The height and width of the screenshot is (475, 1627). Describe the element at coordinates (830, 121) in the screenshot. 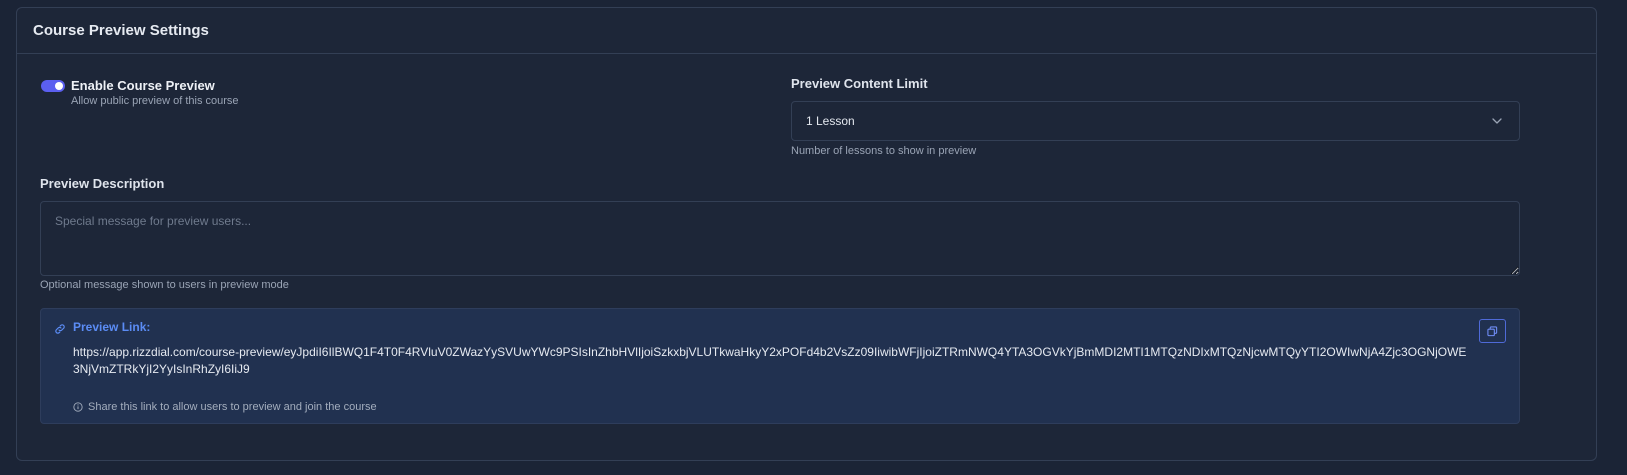

I see `content-limit-value: 1 Lesson` at that location.